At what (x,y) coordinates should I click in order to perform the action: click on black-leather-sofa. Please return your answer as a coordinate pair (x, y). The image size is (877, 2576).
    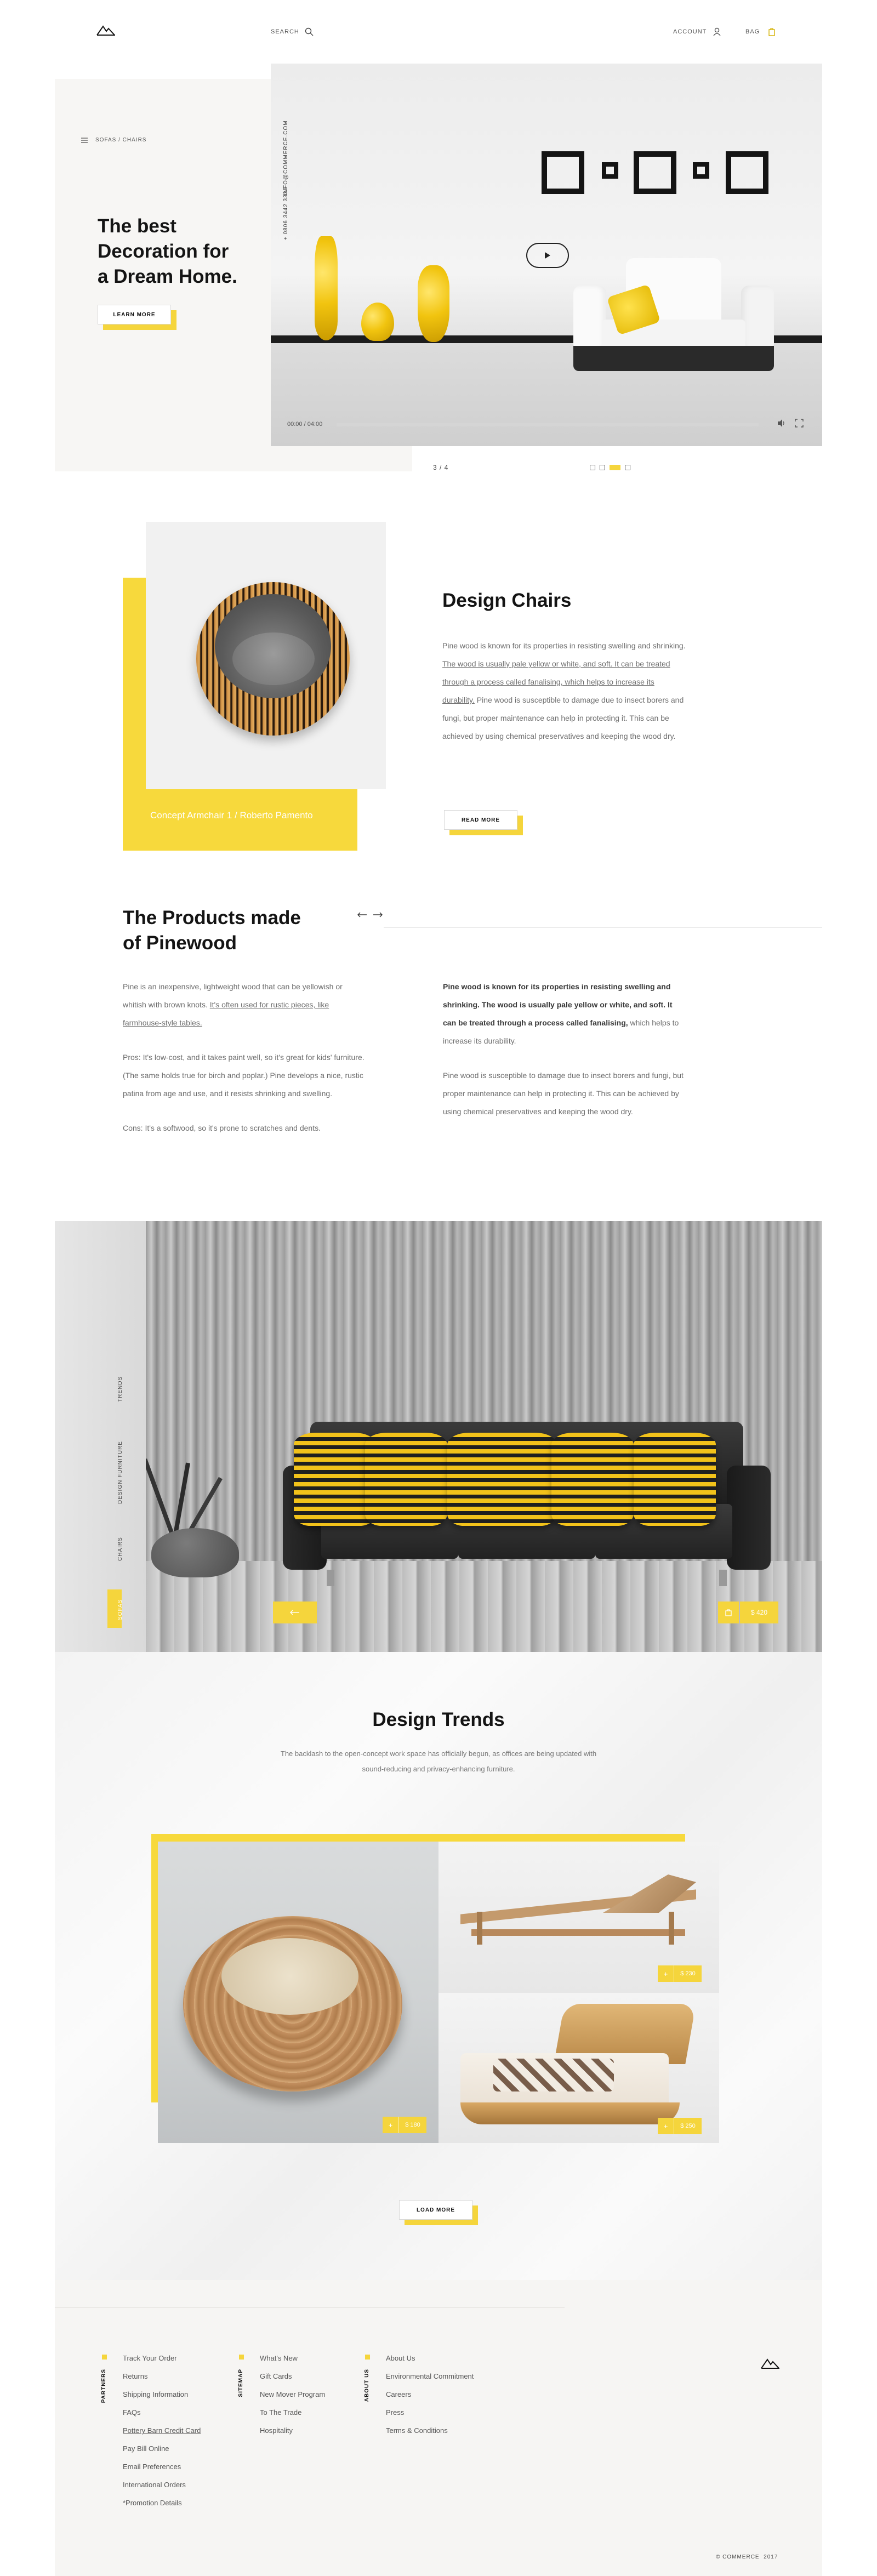
    Looking at the image, I should click on (527, 1504).